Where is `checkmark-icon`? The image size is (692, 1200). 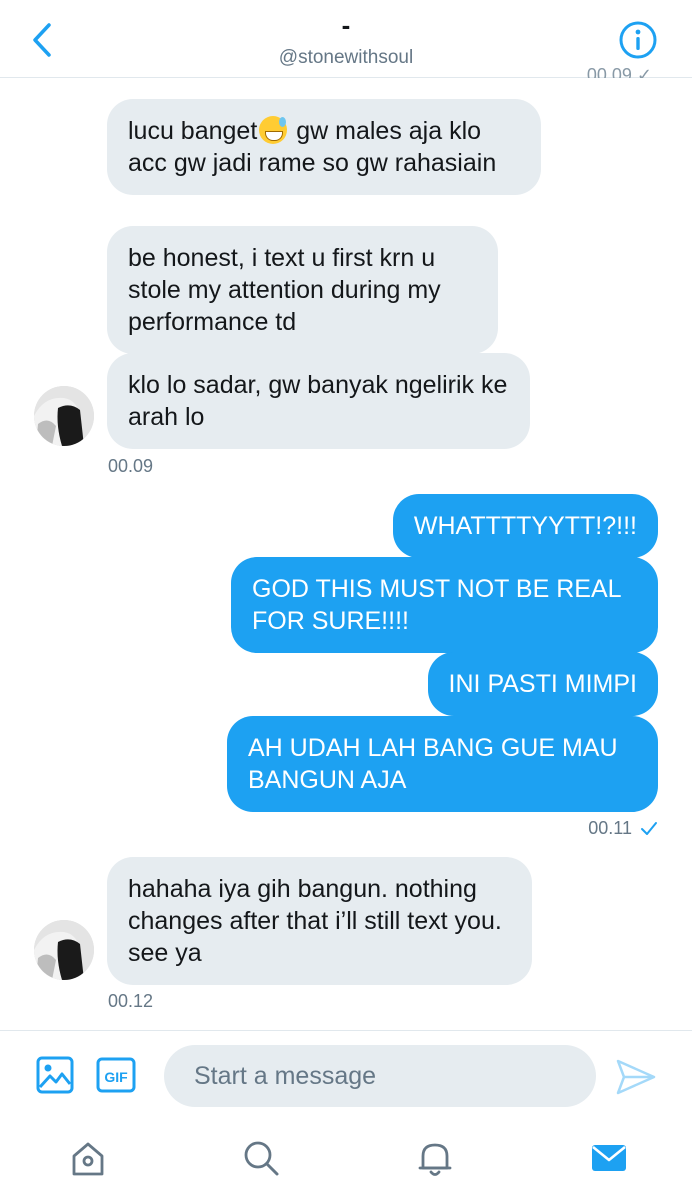
checkmark-icon is located at coordinates (649, 828).